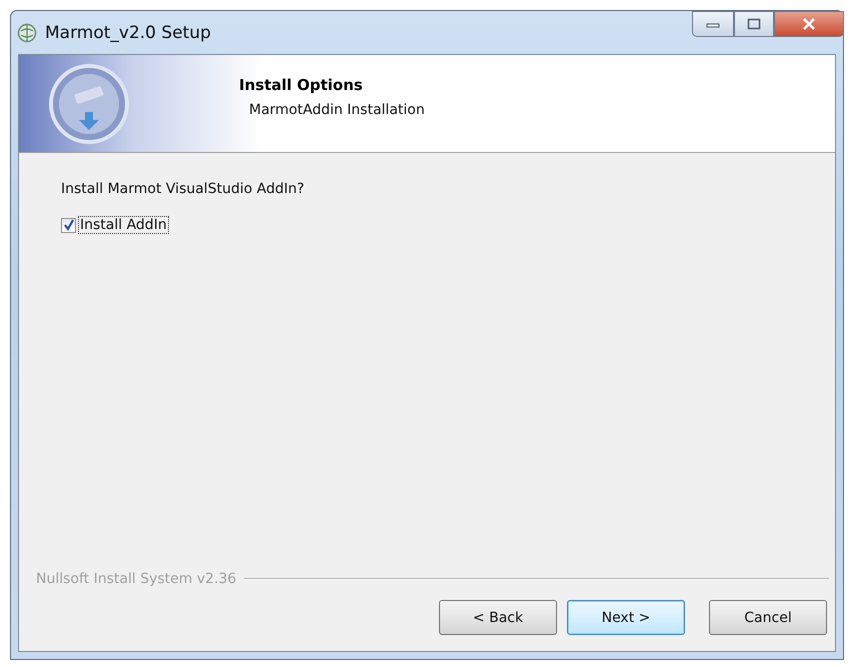 This screenshot has width=854, height=667. I want to click on maximize-icon, so click(754, 24).